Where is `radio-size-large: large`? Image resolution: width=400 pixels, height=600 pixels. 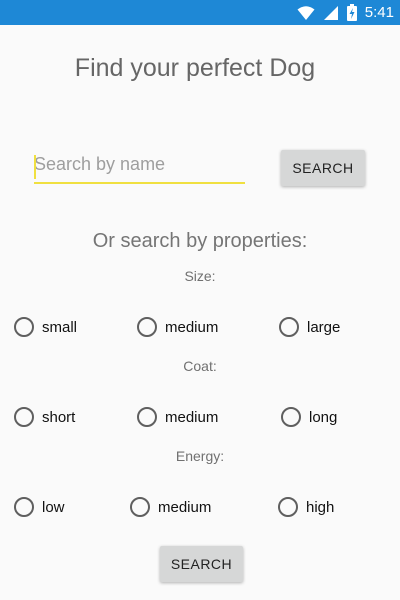 radio-size-large: large is located at coordinates (309, 327).